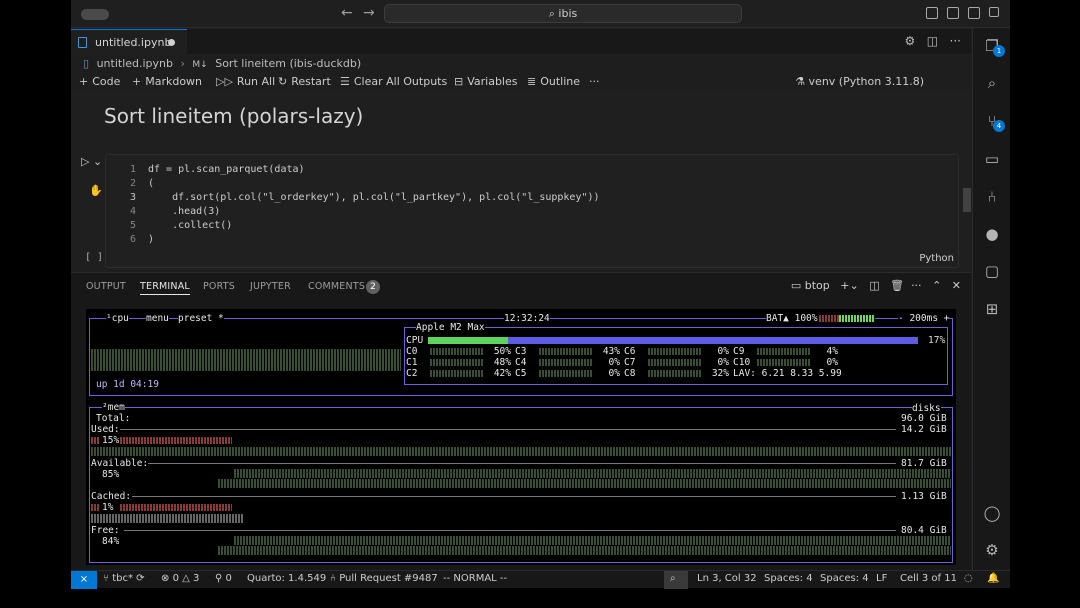  I want to click on code-text: df = pl.scan_parquet(data), so click(226, 169).